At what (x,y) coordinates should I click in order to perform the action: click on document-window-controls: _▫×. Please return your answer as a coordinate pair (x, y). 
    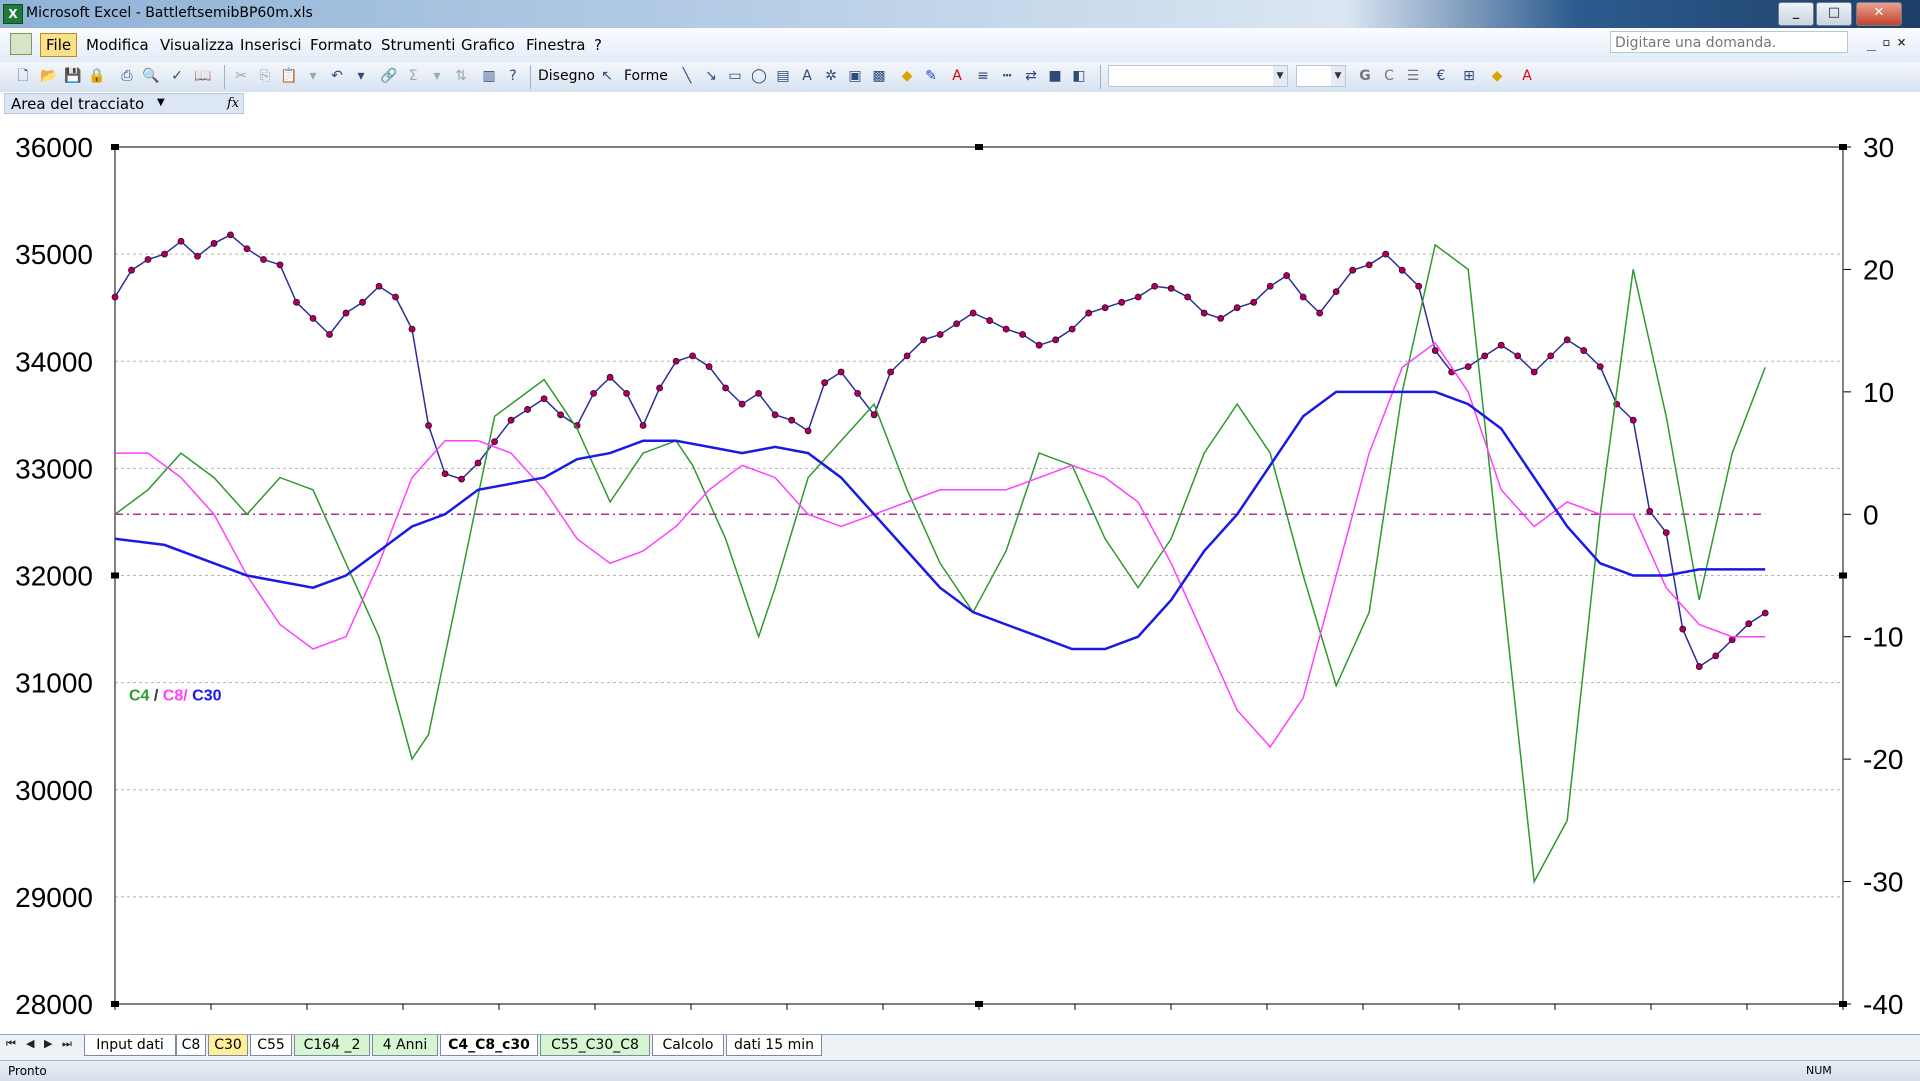
    Looking at the image, I should click on (1889, 42).